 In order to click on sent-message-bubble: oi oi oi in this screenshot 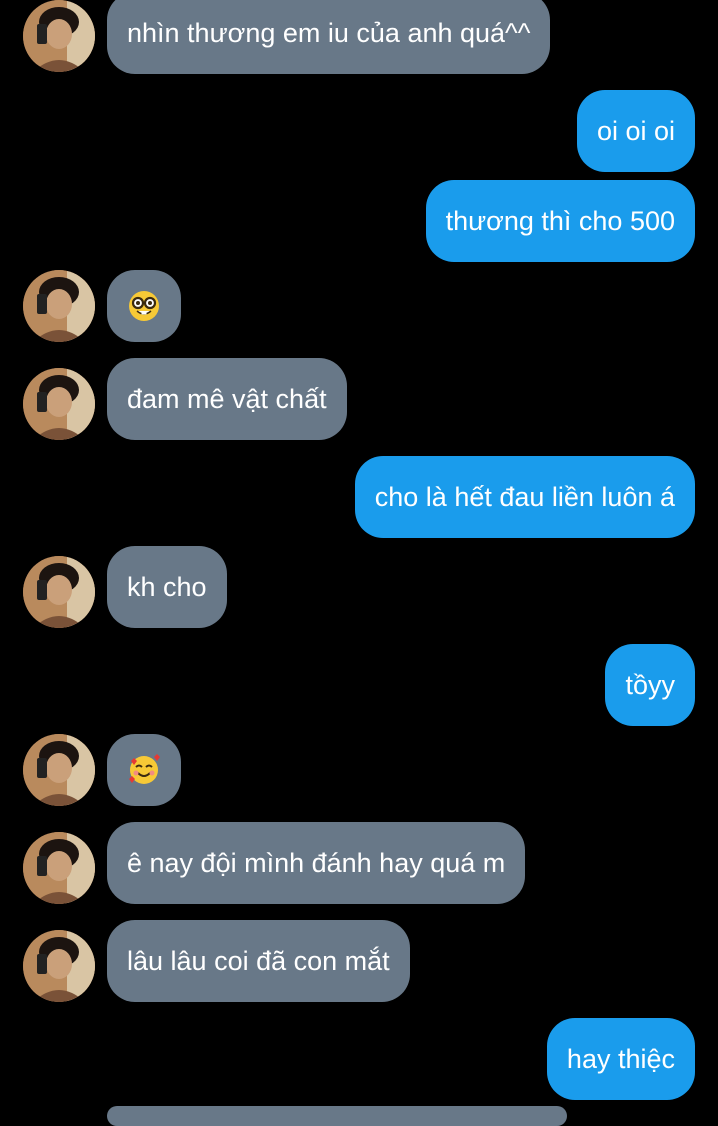, I will do `click(635, 131)`.